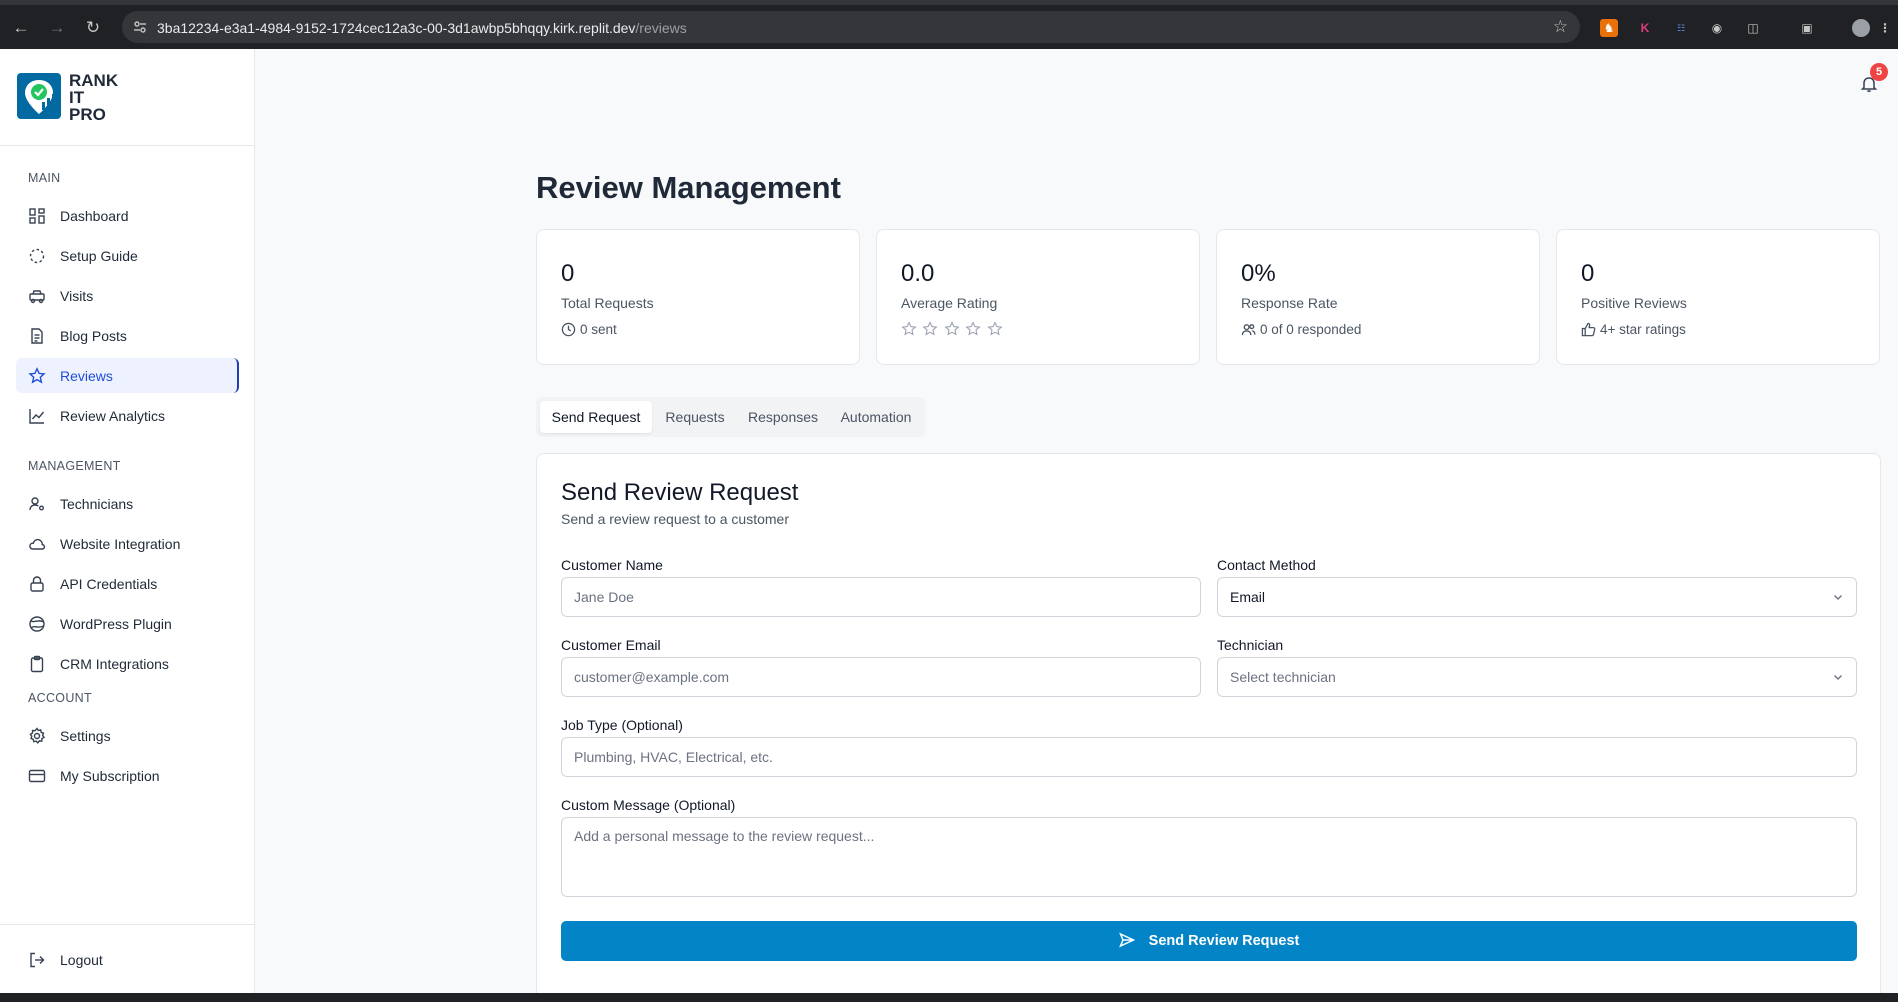  What do you see at coordinates (77, 296) in the screenshot?
I see `sidebar-item-label: Visits` at bounding box center [77, 296].